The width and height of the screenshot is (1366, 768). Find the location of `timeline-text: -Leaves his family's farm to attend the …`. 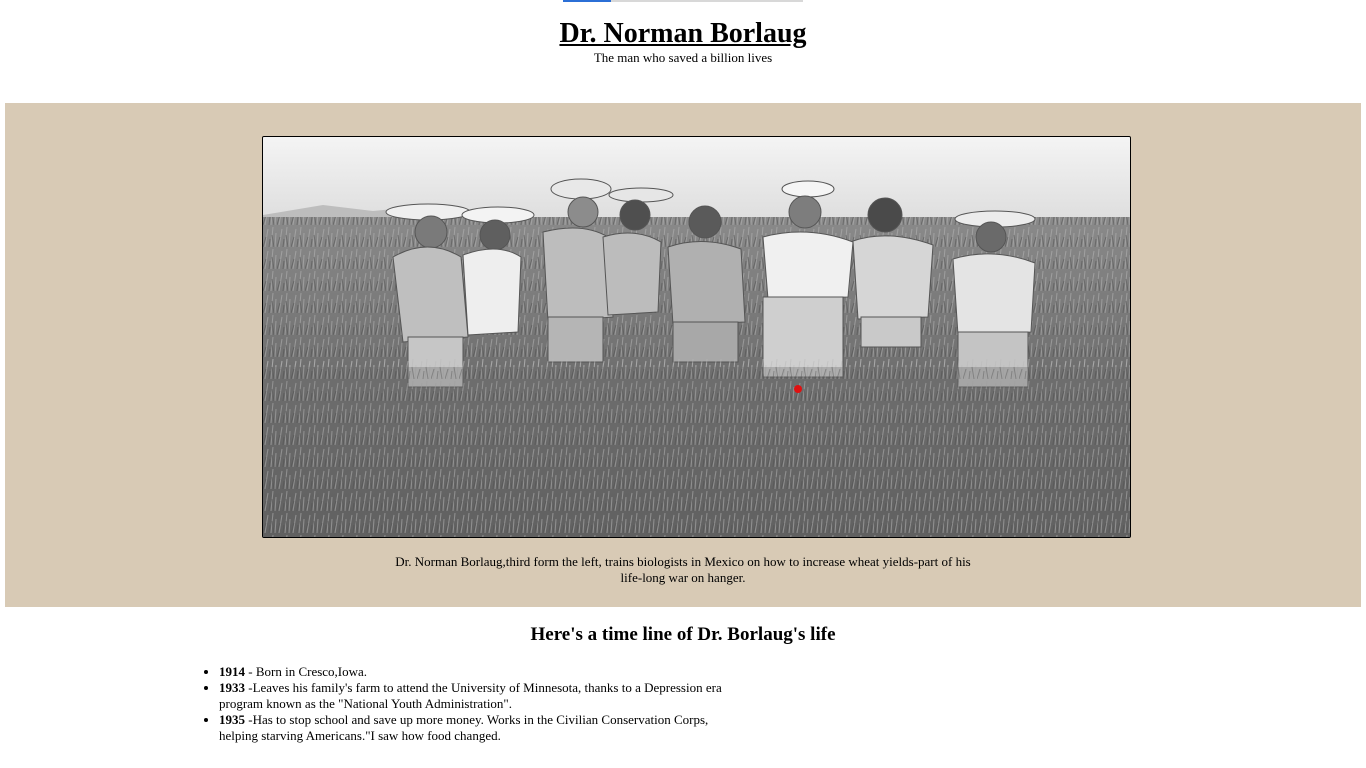

timeline-text: -Leaves his family's farm to attend the … is located at coordinates (470, 695).